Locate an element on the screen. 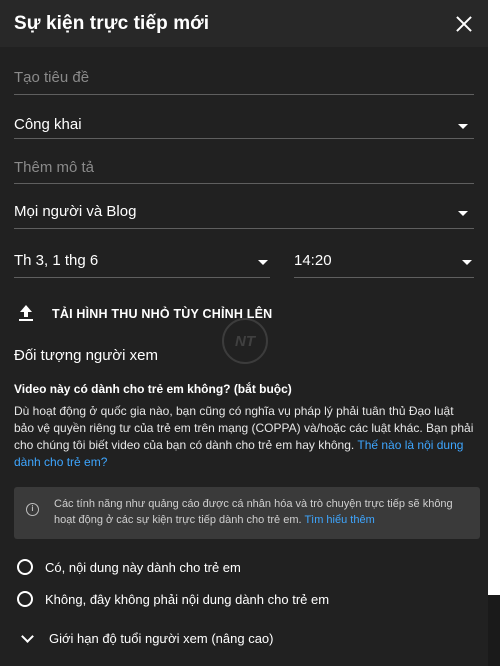 The width and height of the screenshot is (500, 666). close-icon is located at coordinates (464, 24).